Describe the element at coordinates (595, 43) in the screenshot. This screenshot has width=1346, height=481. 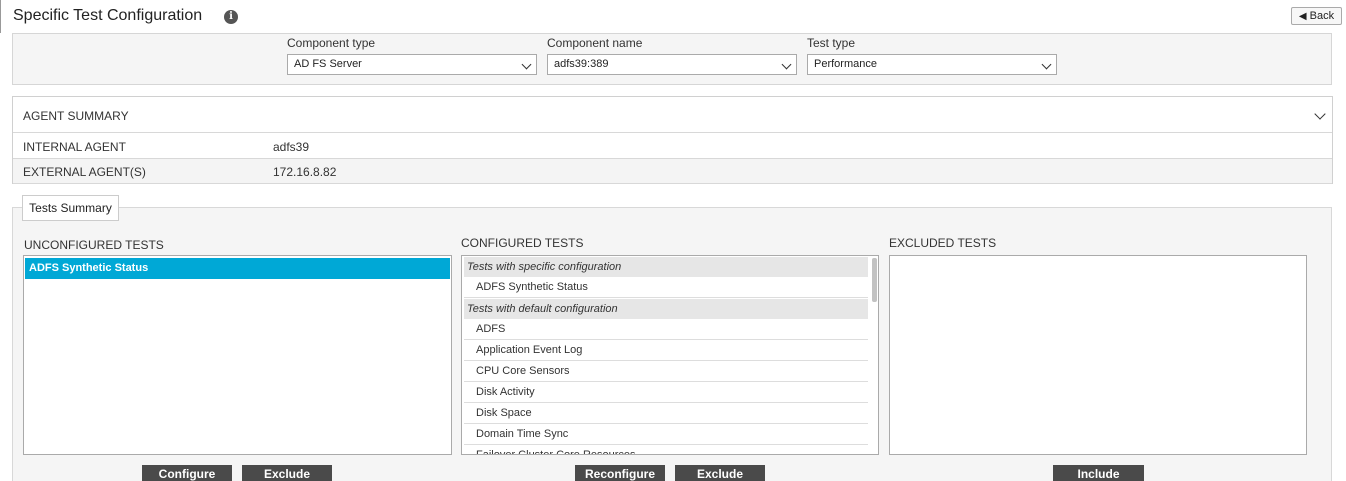
I see `component-name-label: Component name` at that location.